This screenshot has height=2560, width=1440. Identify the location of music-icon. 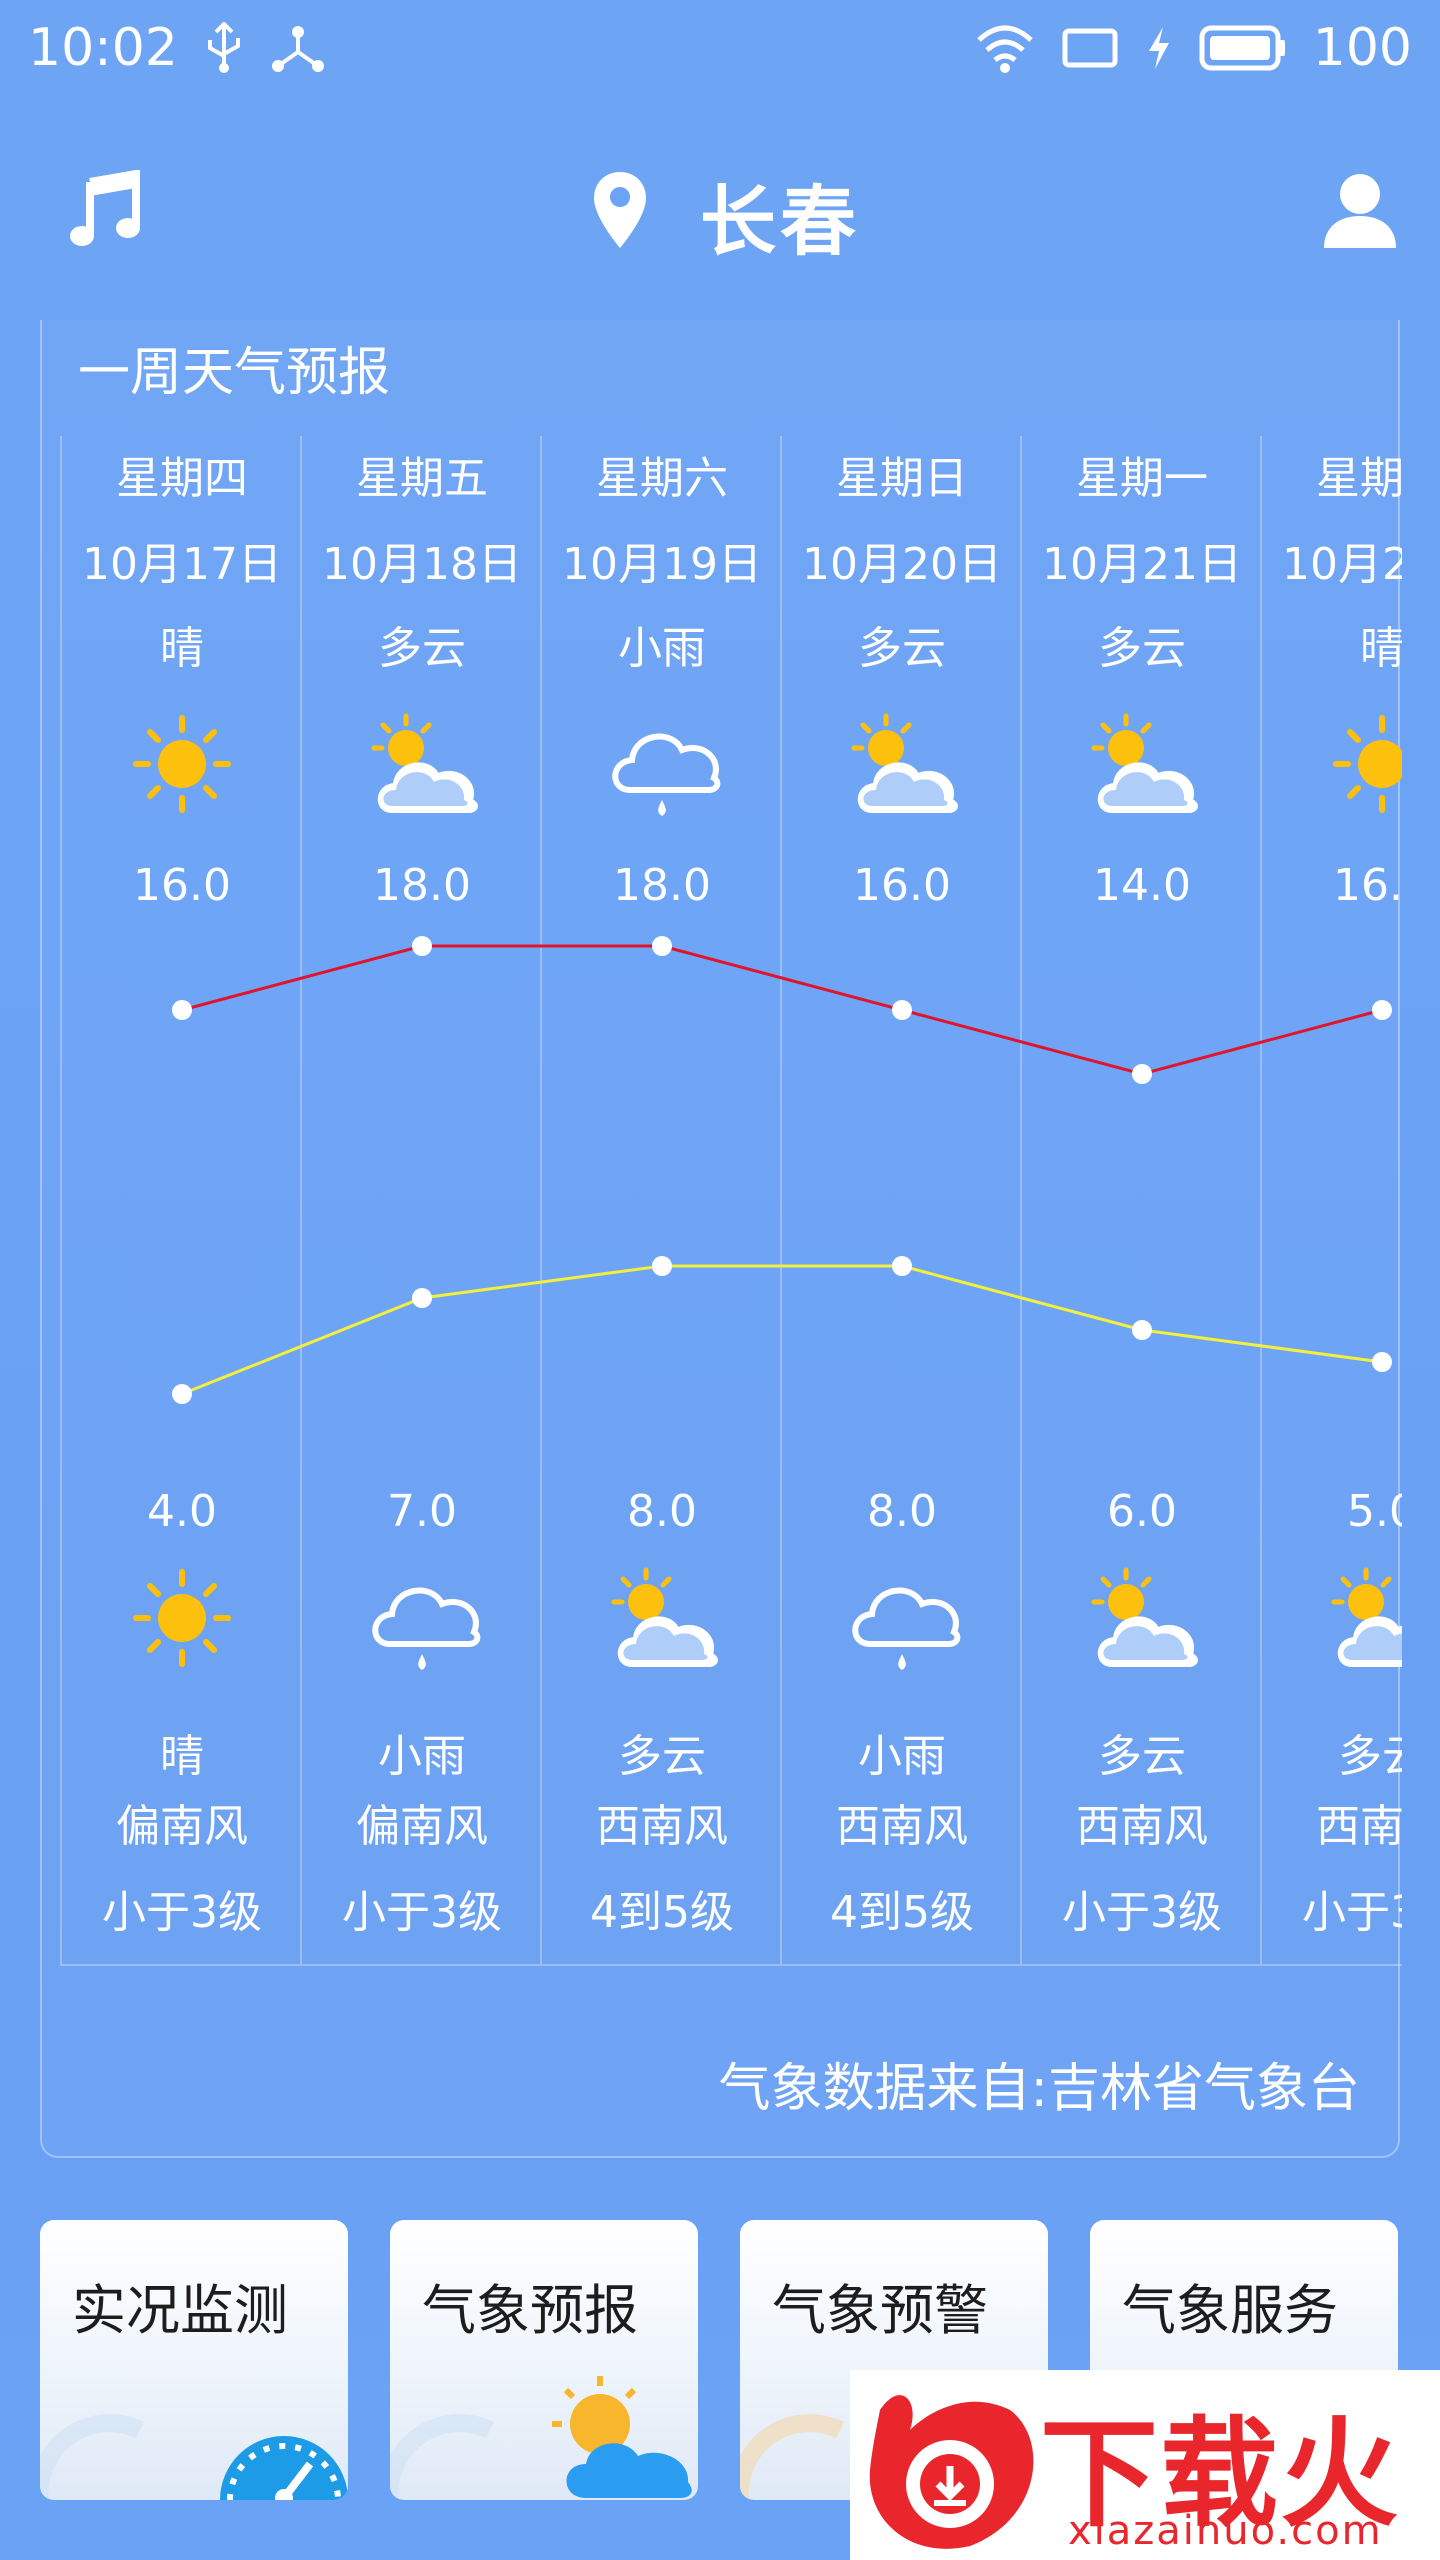
(106, 210).